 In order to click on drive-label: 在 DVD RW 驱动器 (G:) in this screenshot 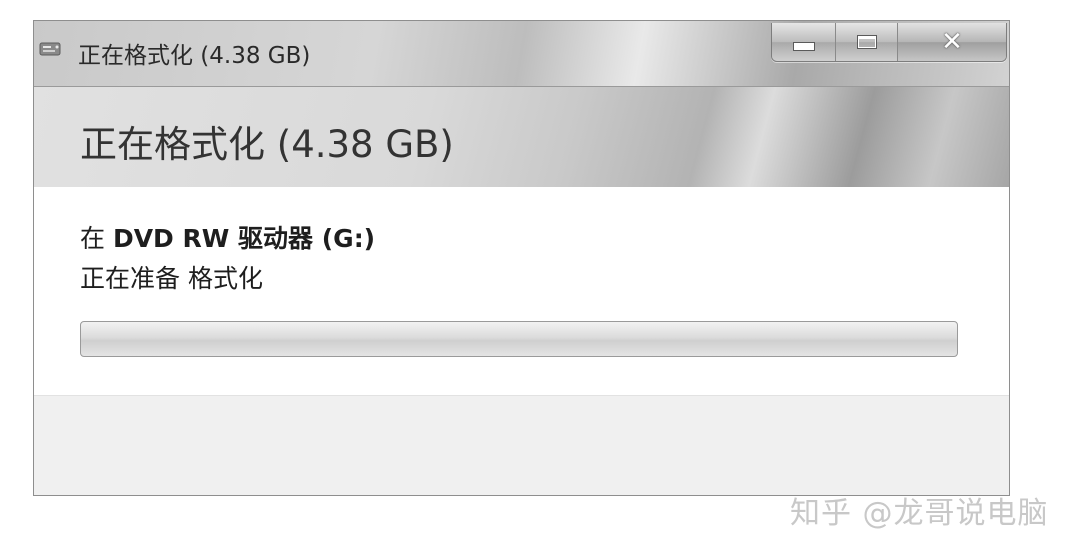, I will do `click(227, 237)`.